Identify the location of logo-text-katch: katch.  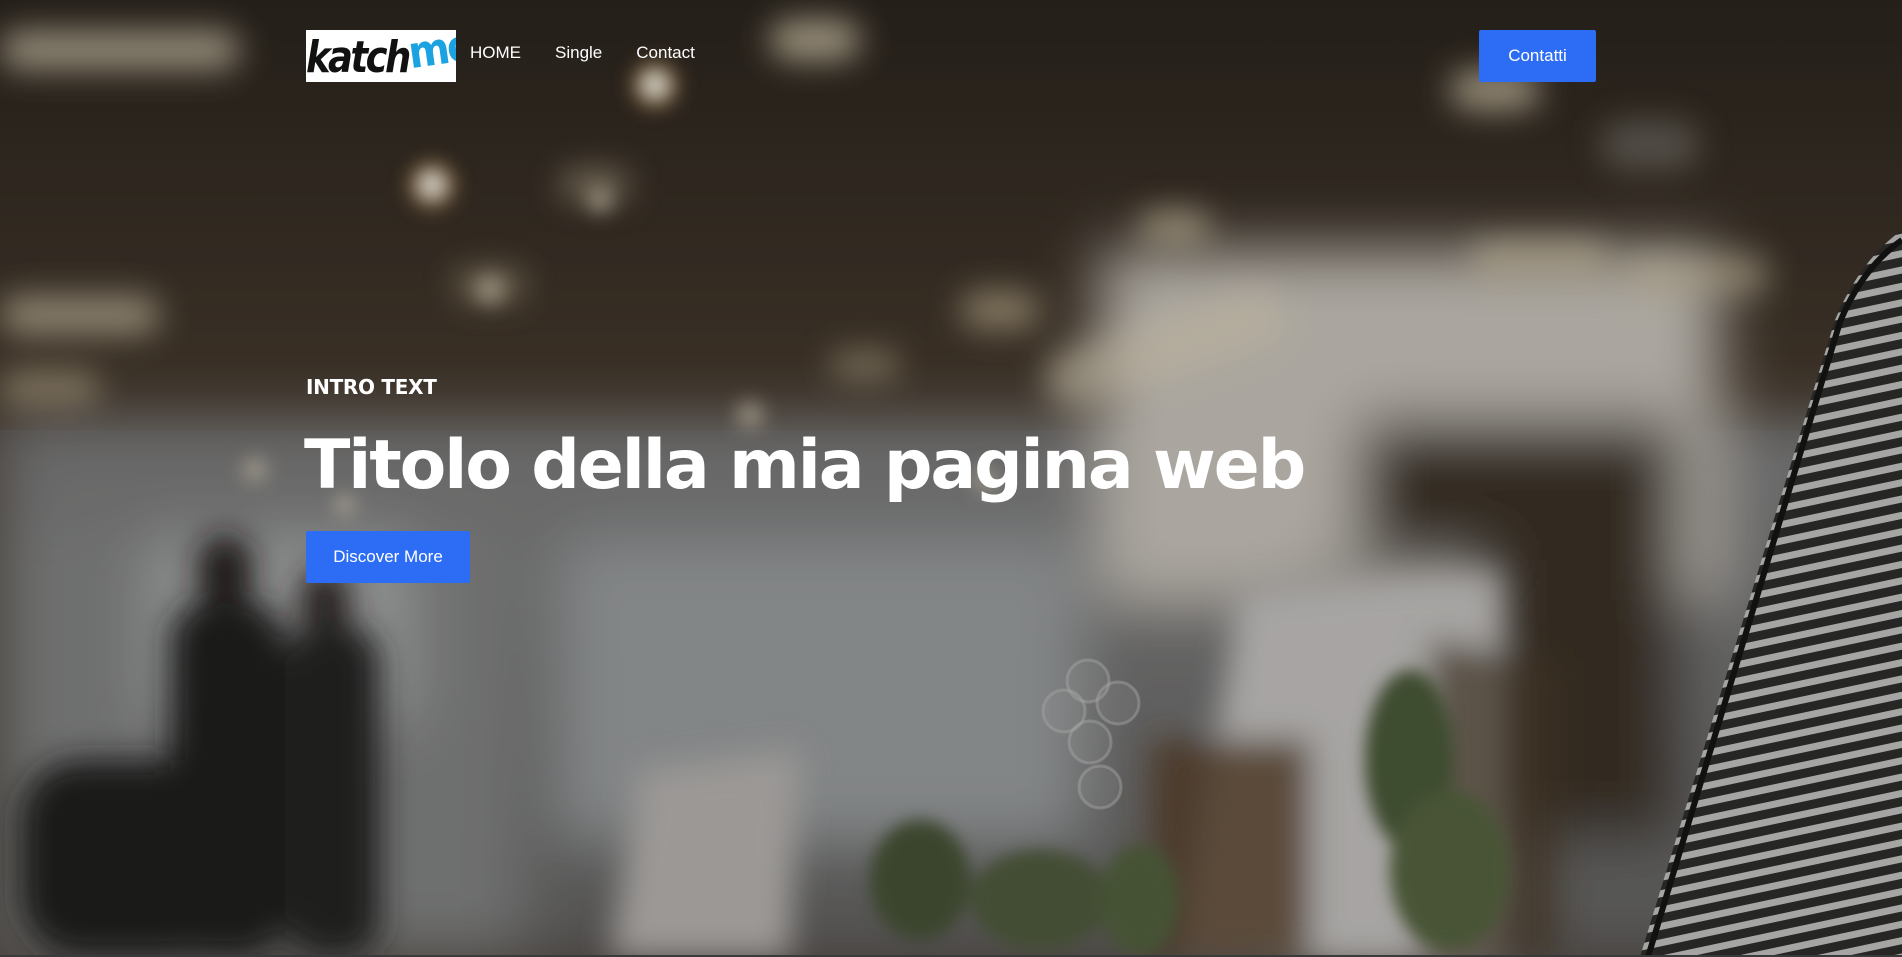
(358, 57).